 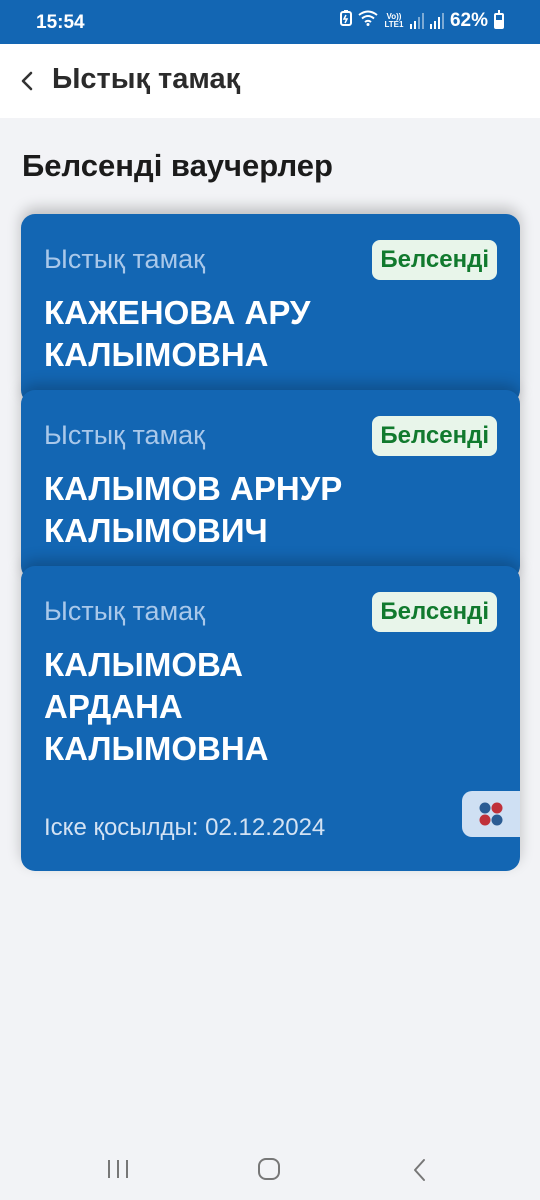 I want to click on status-time: 15:54, so click(x=60, y=22).